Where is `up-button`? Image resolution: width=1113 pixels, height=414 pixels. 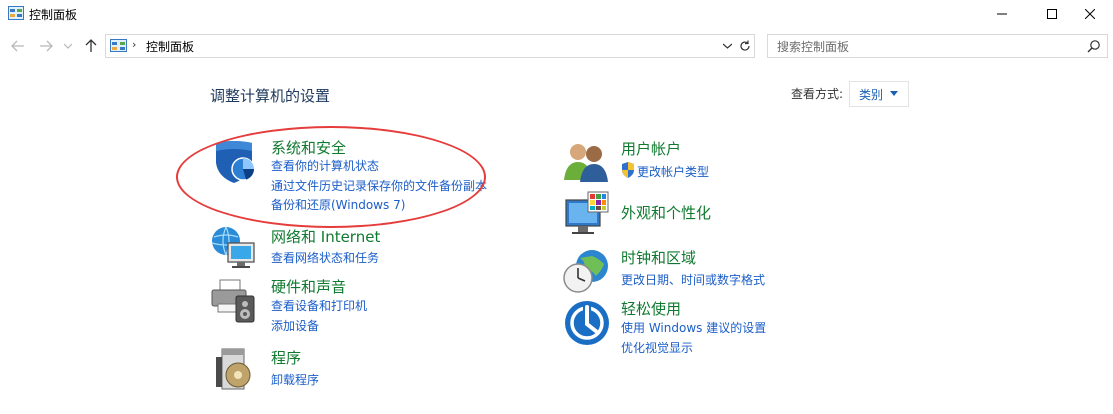 up-button is located at coordinates (91, 46).